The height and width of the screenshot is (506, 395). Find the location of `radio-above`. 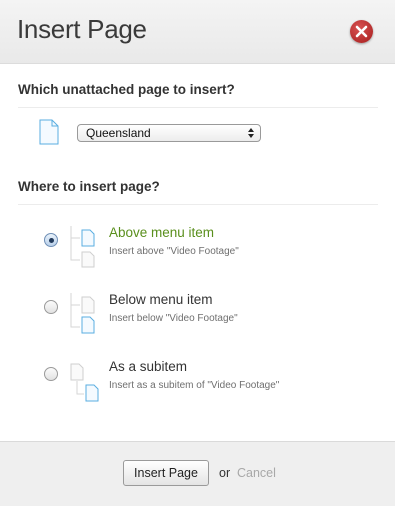

radio-above is located at coordinates (51, 240).